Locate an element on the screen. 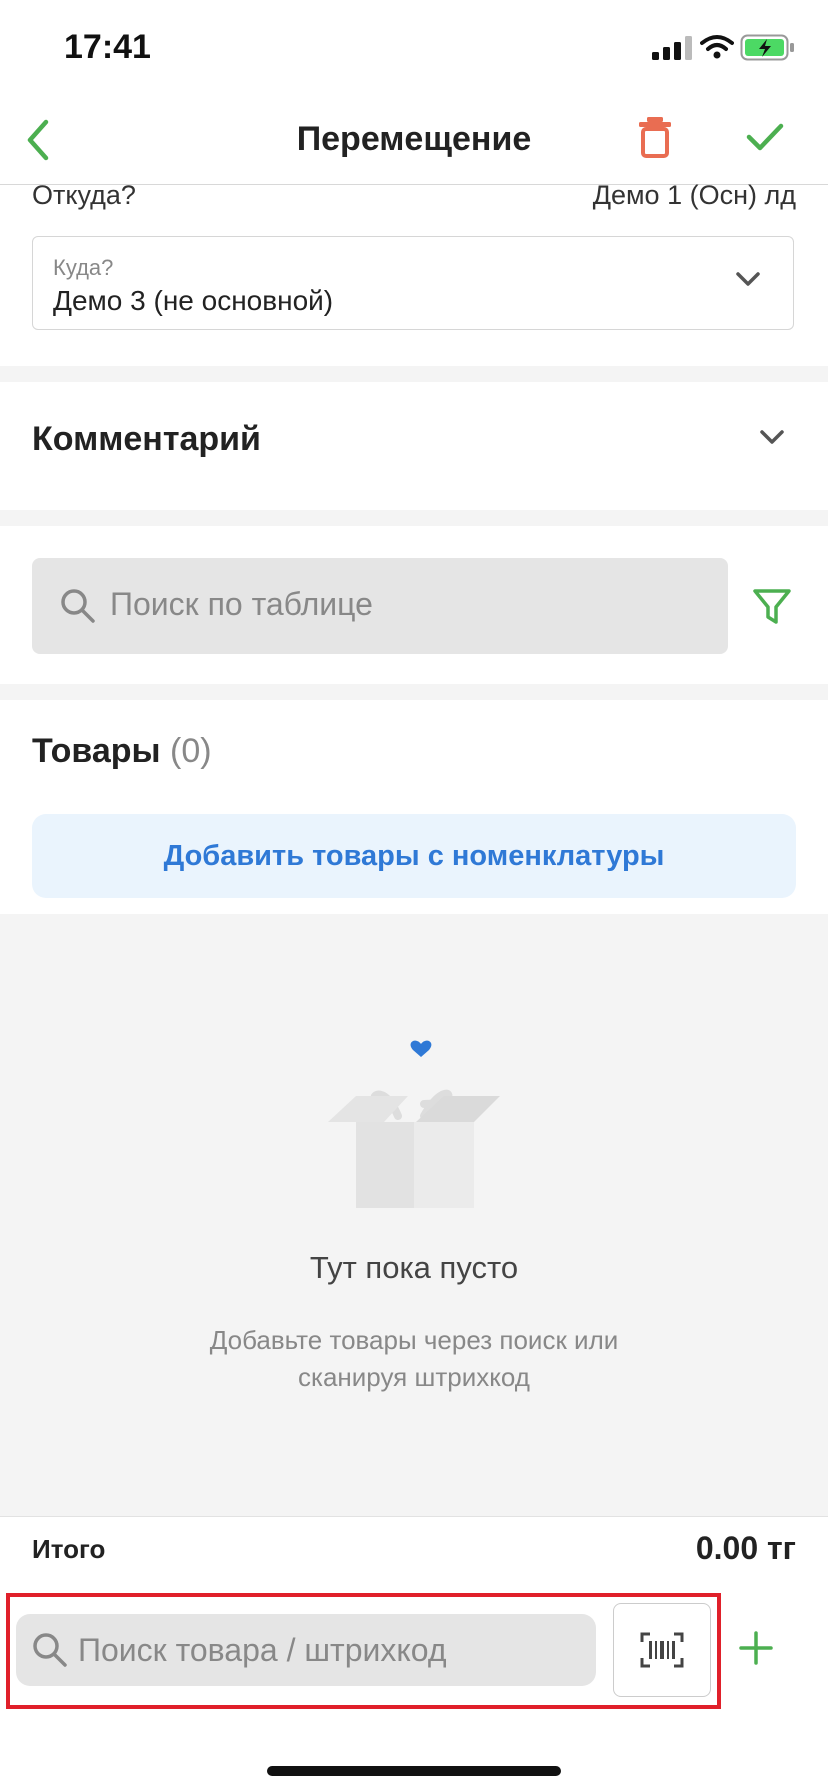 Image resolution: width=828 pixels, height=1792 pixels. home-indicator is located at coordinates (414, 1771).